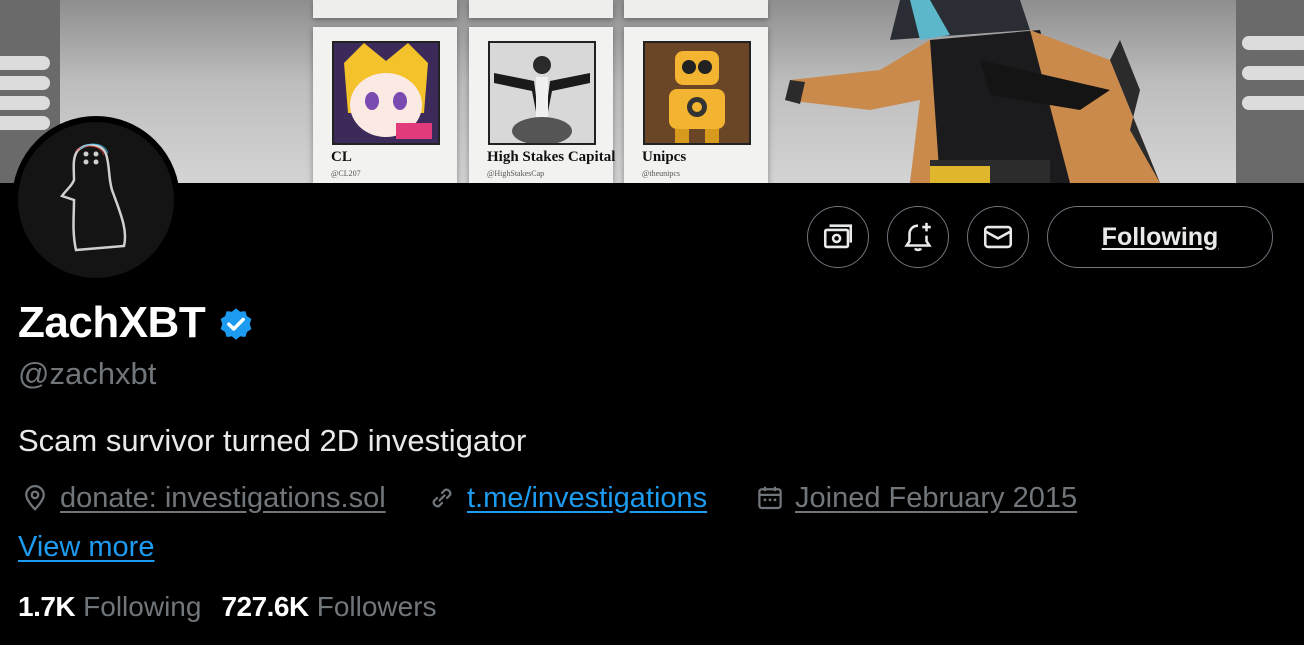 This screenshot has height=645, width=1304. I want to click on following-label: Following, so click(142, 606).